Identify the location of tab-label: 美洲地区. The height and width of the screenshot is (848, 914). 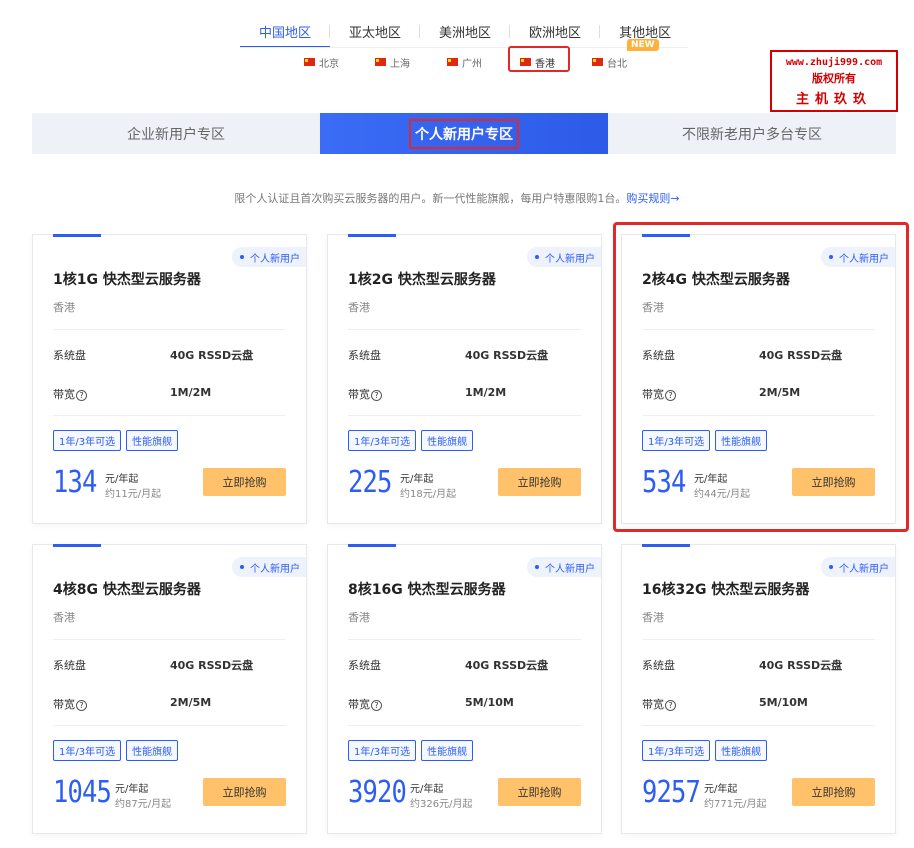
(465, 33).